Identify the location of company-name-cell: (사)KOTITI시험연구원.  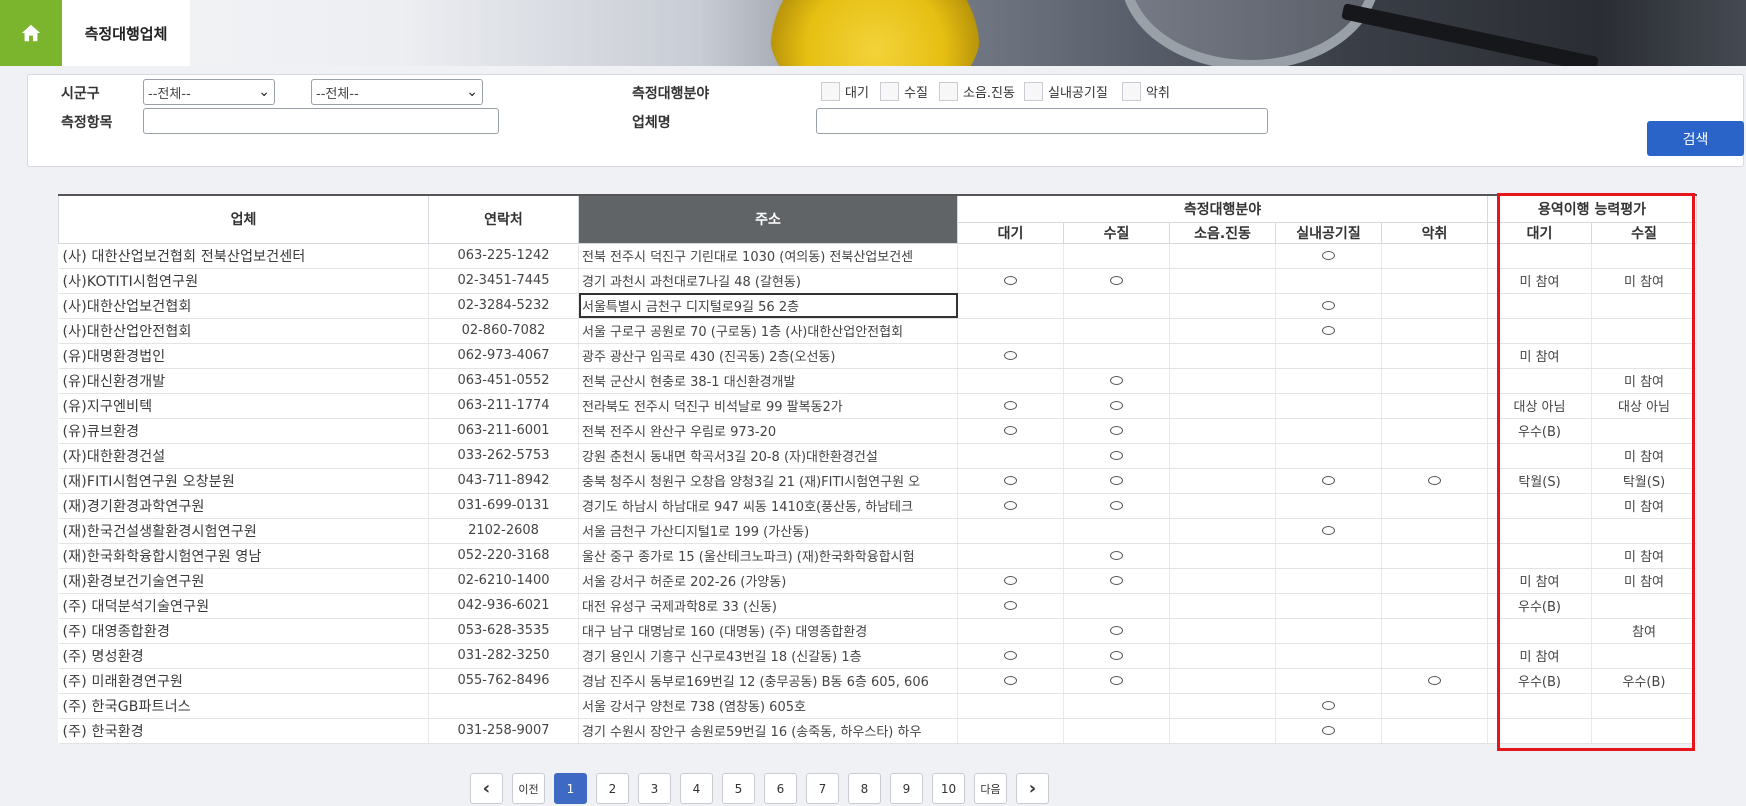
(243, 281).